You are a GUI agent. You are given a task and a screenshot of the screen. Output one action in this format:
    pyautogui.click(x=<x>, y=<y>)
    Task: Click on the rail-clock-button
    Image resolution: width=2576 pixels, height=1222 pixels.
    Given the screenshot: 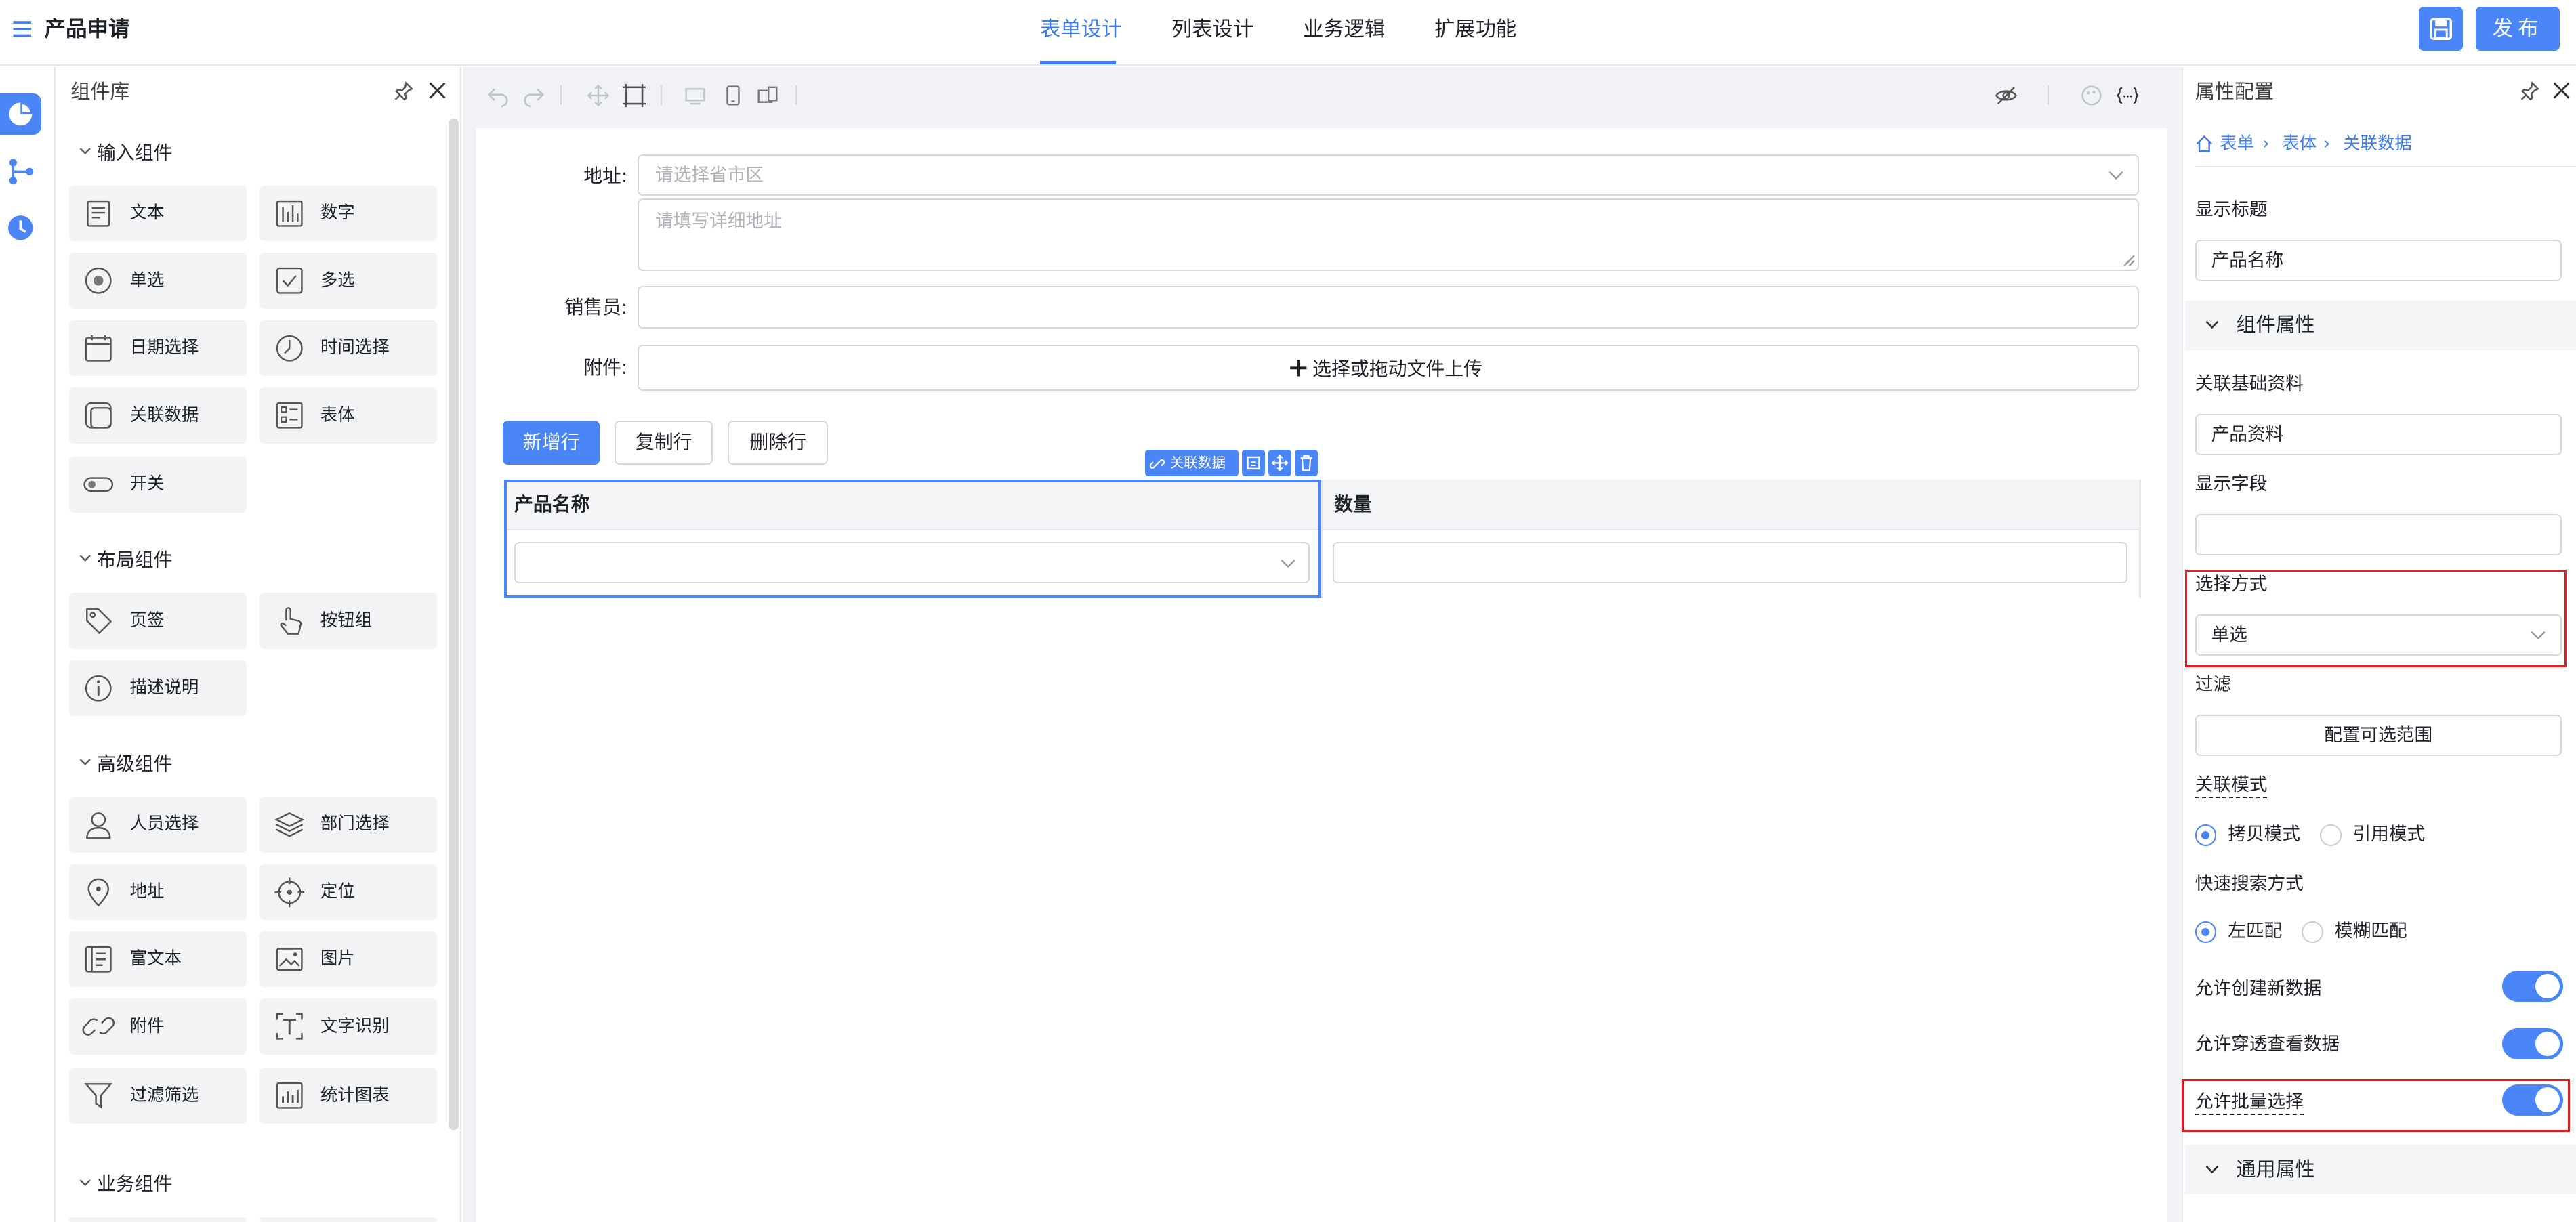 What is the action you would take?
    pyautogui.click(x=20, y=228)
    